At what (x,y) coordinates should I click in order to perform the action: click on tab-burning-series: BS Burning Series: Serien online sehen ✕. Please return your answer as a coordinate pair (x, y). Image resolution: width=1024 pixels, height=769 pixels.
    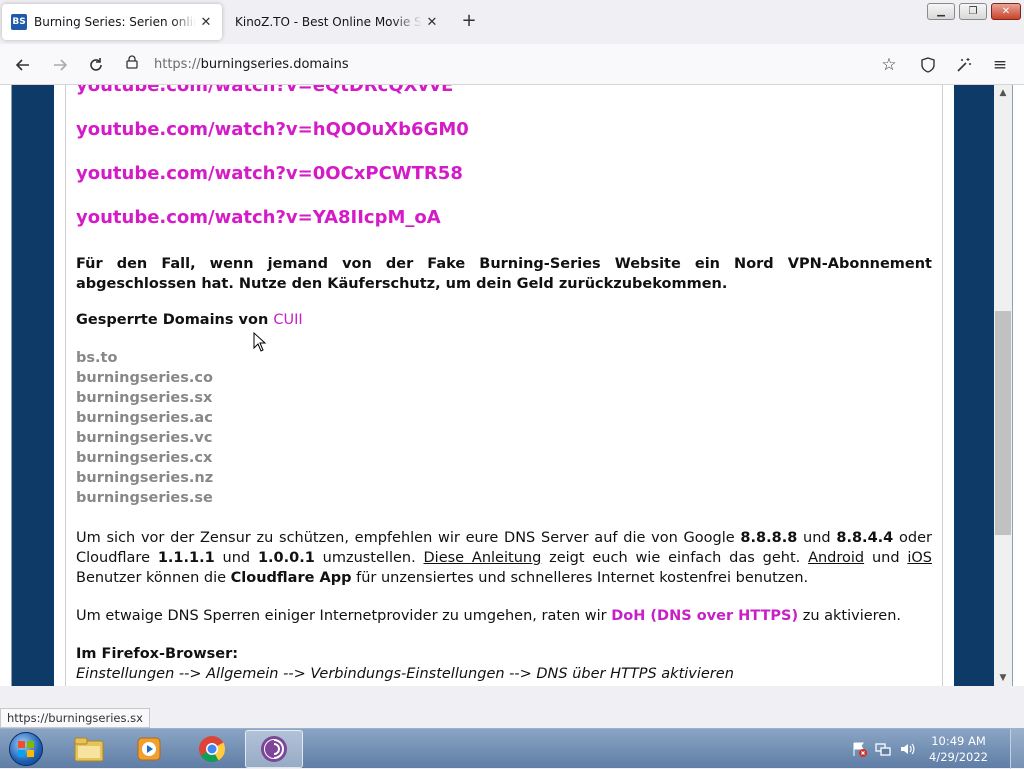
    Looking at the image, I should click on (112, 22).